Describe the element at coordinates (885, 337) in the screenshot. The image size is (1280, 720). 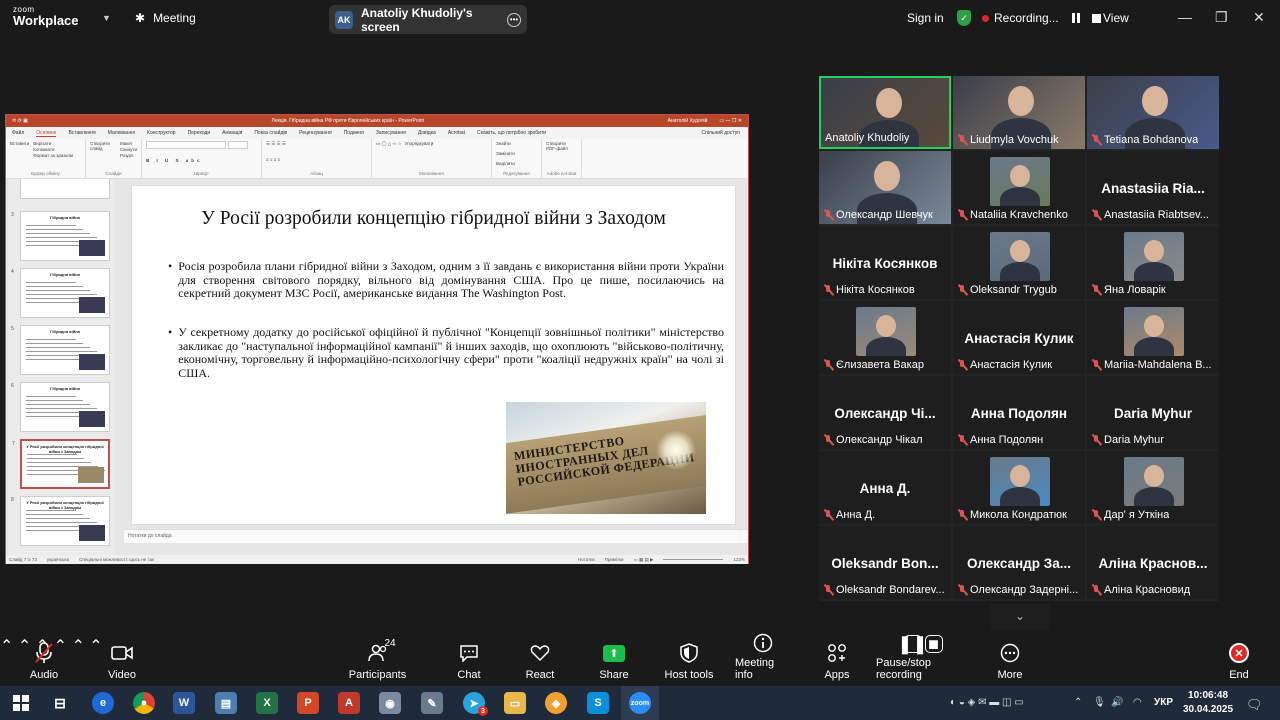
I see `participant-tile: Єлизавета Вакар` at that location.